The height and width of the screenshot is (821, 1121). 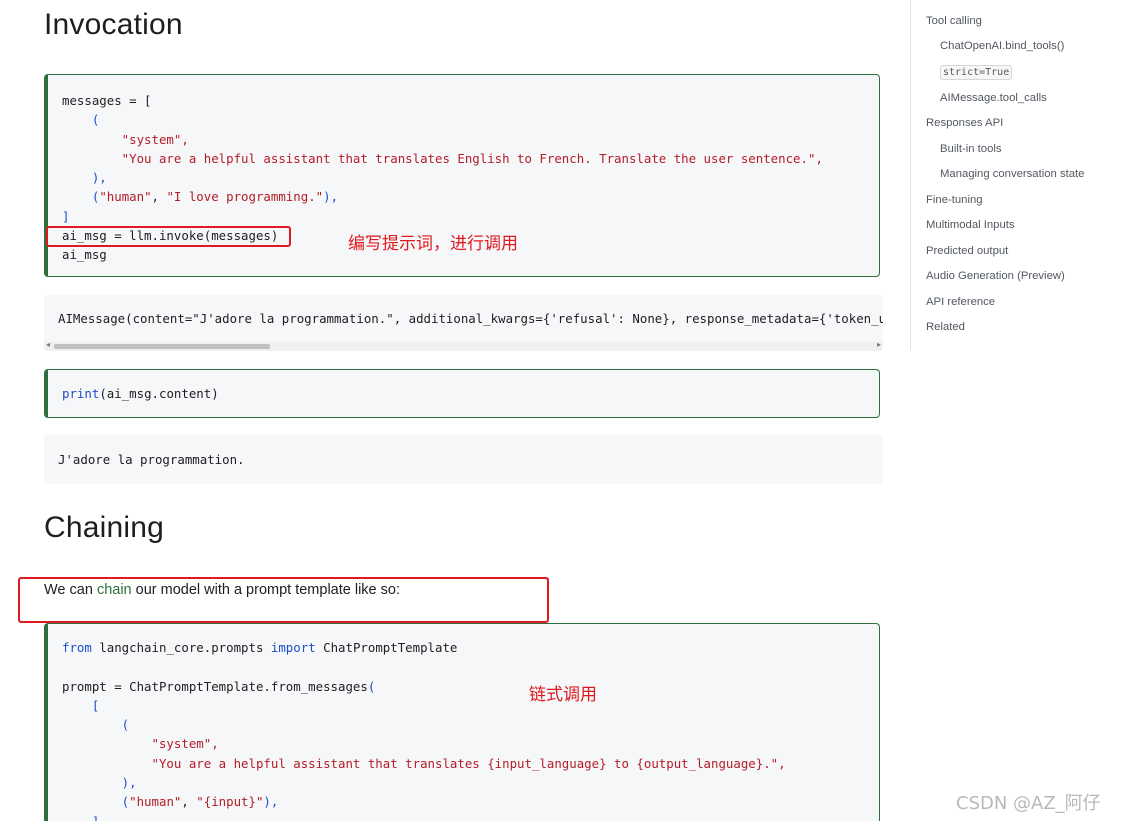 What do you see at coordinates (993, 98) in the screenshot?
I see `toc-item-tool-calls: AIMessage.tool_calls` at bounding box center [993, 98].